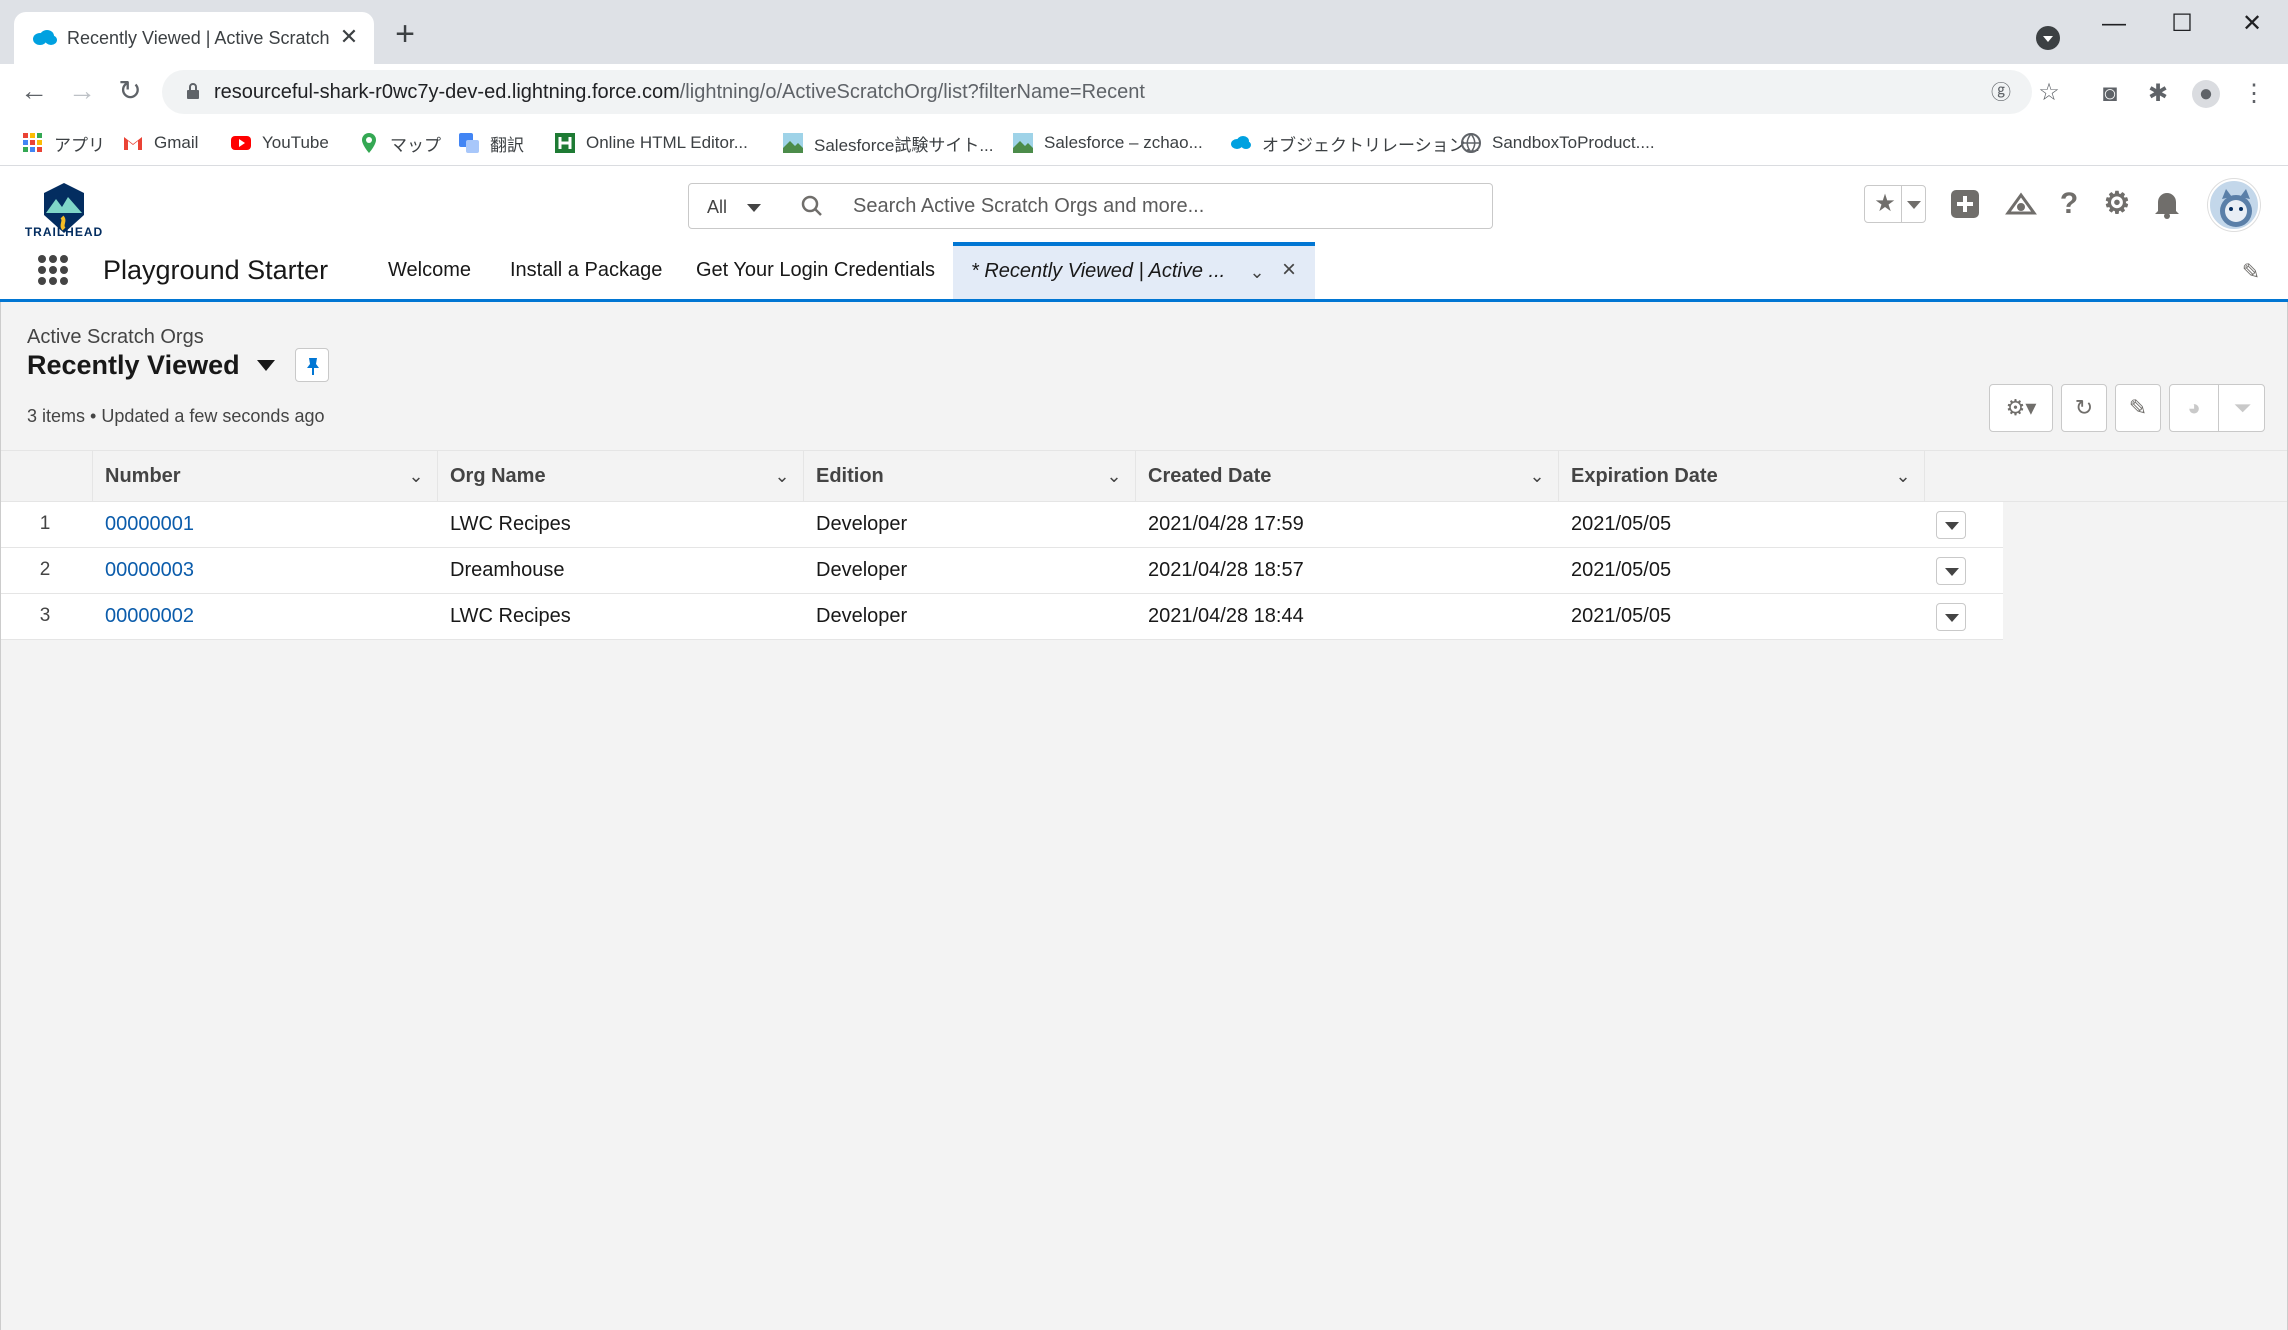 This screenshot has height=1330, width=2288. What do you see at coordinates (149, 570) in the screenshot?
I see `record-number-link: 00000003` at bounding box center [149, 570].